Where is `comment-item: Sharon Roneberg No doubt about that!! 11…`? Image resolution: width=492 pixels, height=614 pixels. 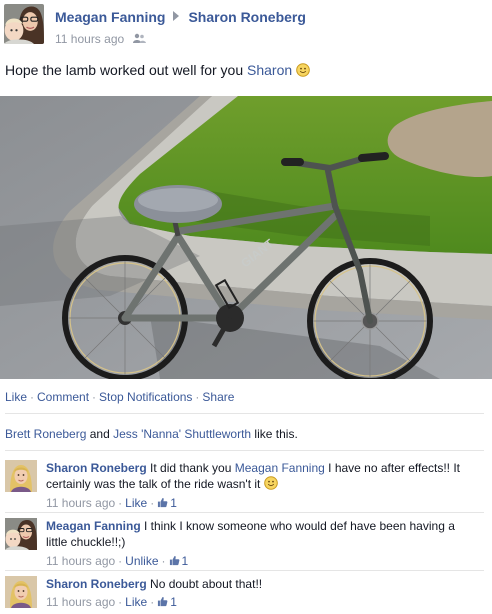
comment-item: Sharon Roneberg No doubt about that!! 11… is located at coordinates (244, 594).